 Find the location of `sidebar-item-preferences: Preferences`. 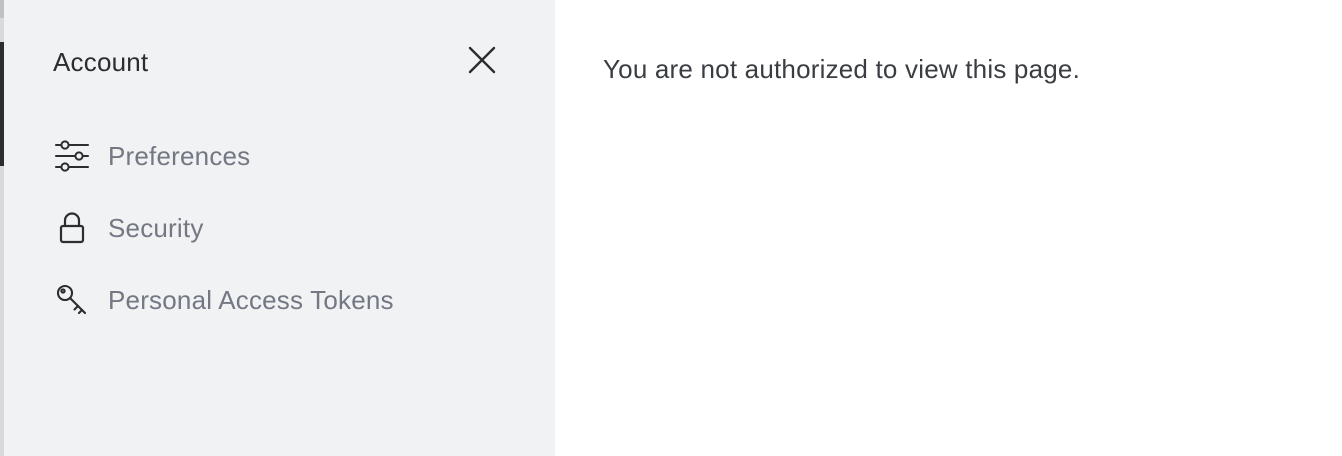

sidebar-item-preferences: Preferences is located at coordinates (223, 156).